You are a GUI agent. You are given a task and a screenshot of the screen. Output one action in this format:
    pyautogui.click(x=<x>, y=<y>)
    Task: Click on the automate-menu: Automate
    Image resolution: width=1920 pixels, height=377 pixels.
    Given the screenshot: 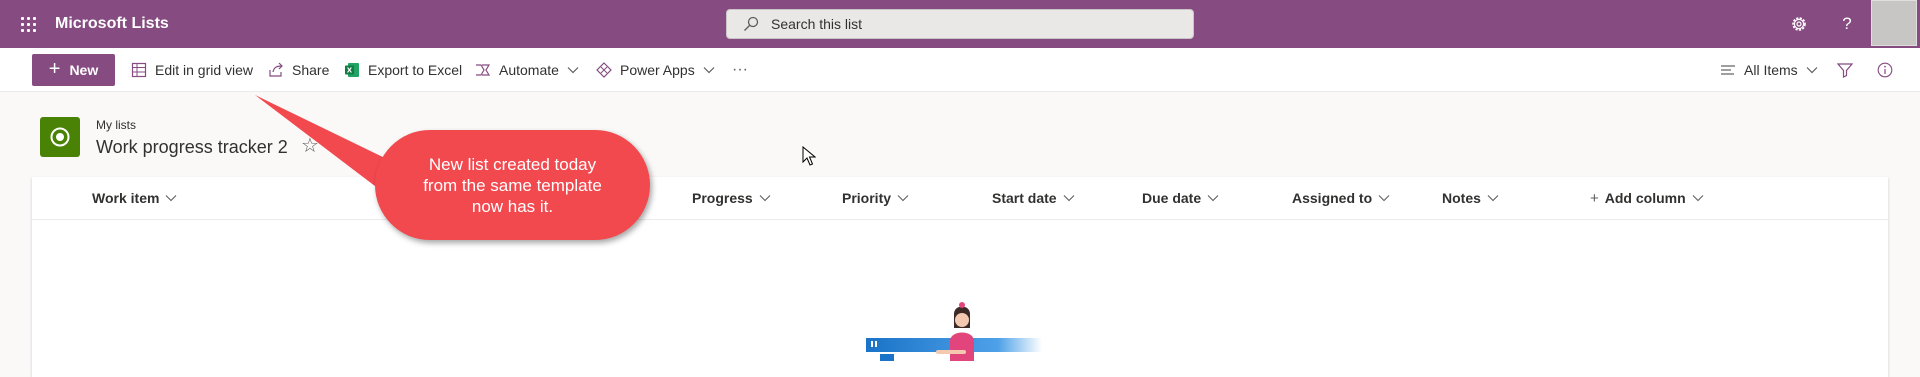 What is the action you would take?
    pyautogui.click(x=527, y=70)
    